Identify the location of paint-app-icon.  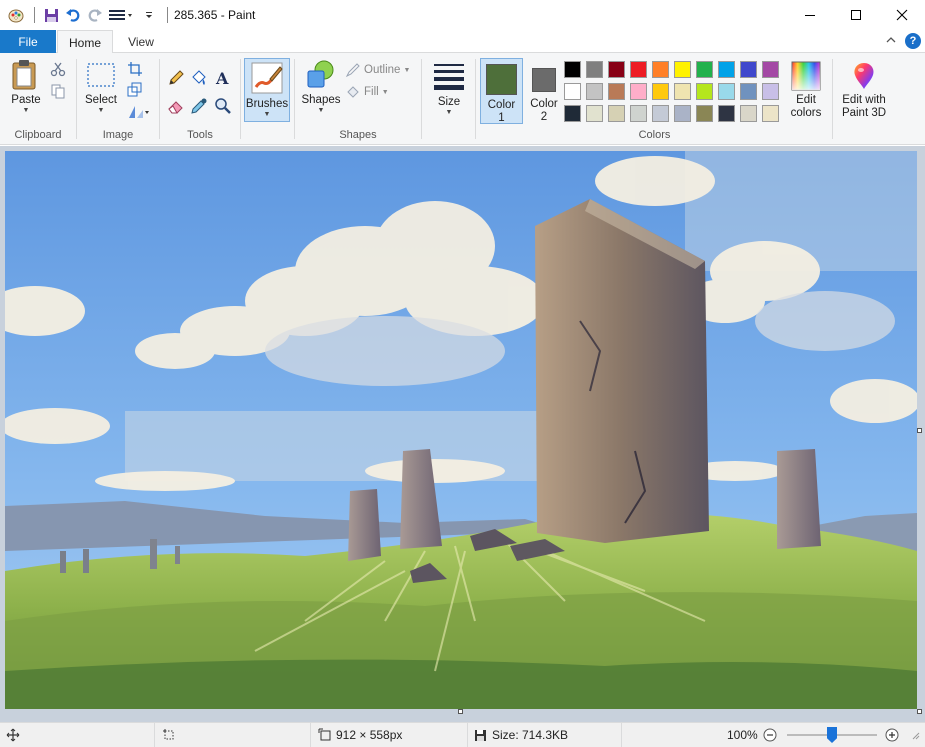
(16, 15).